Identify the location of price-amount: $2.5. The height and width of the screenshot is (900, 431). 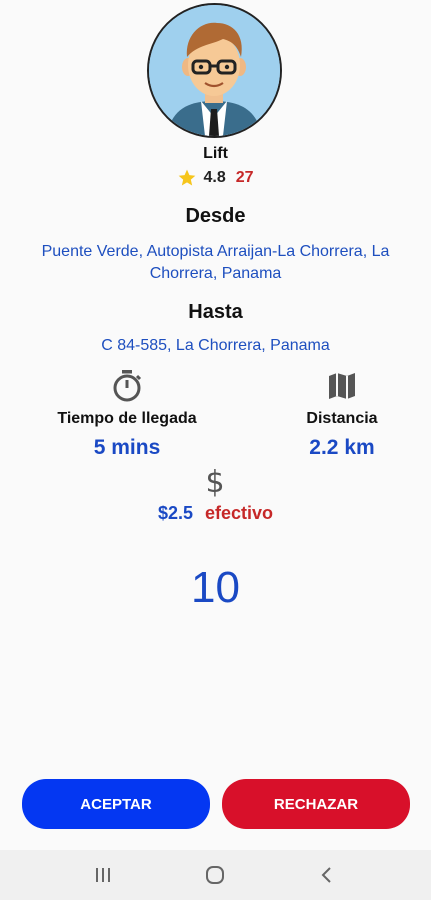
(175, 513).